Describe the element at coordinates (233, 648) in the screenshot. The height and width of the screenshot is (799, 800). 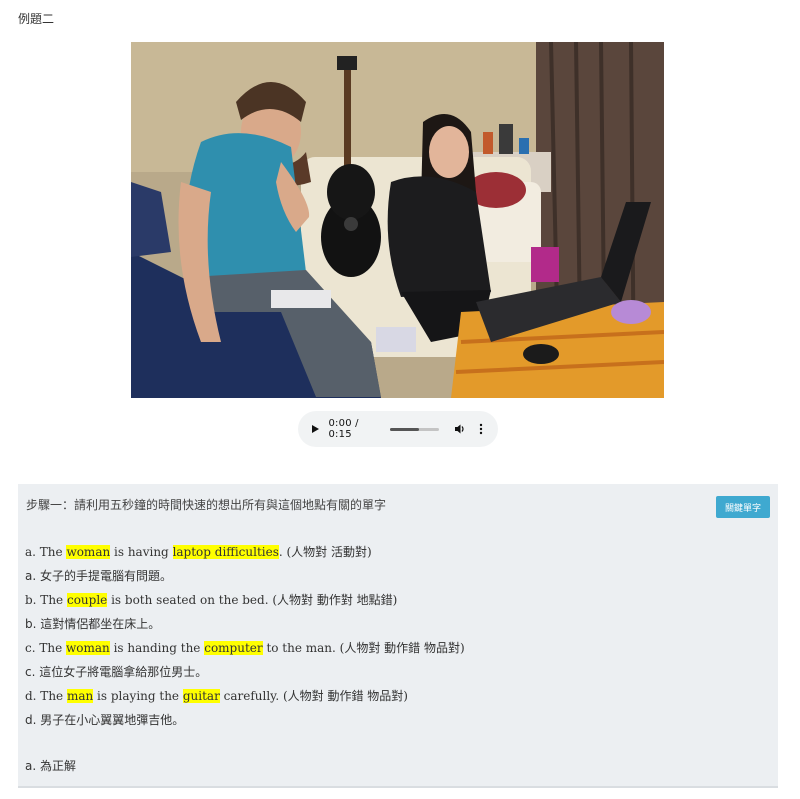
I see `highlighted-keyword: computer` at that location.